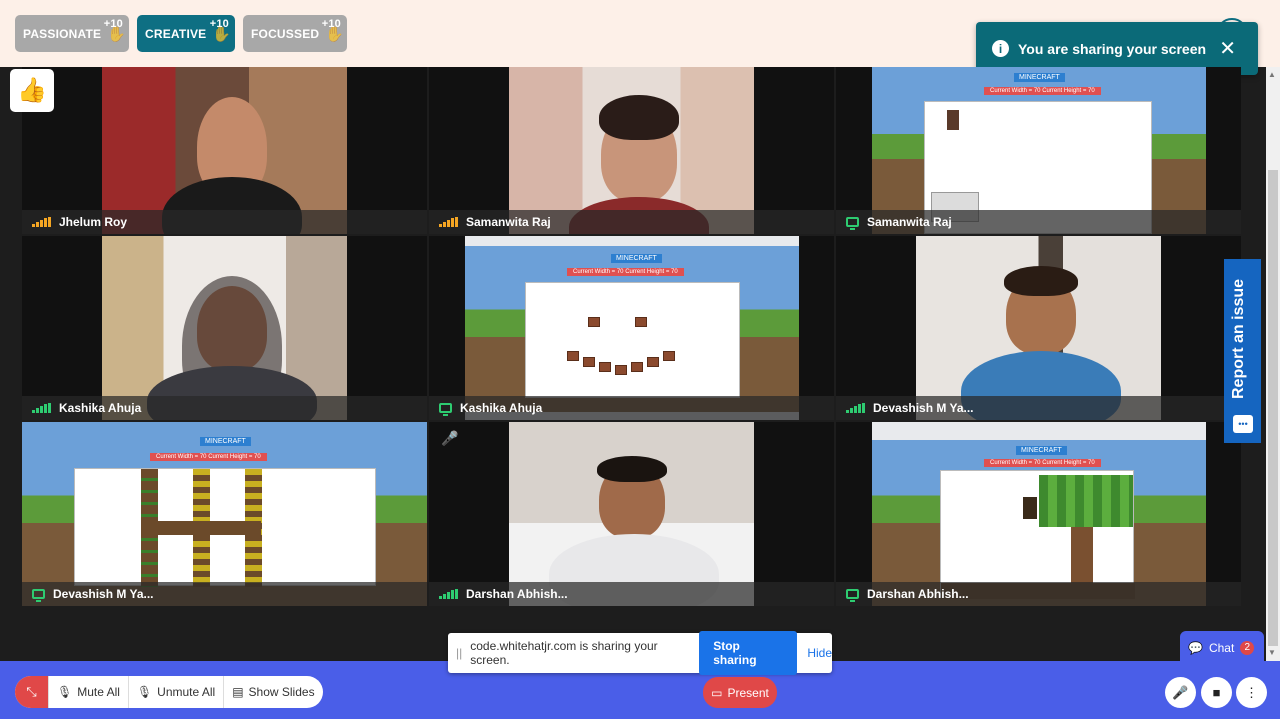  What do you see at coordinates (1247, 647) in the screenshot?
I see `chat-count-badge: 2` at bounding box center [1247, 647].